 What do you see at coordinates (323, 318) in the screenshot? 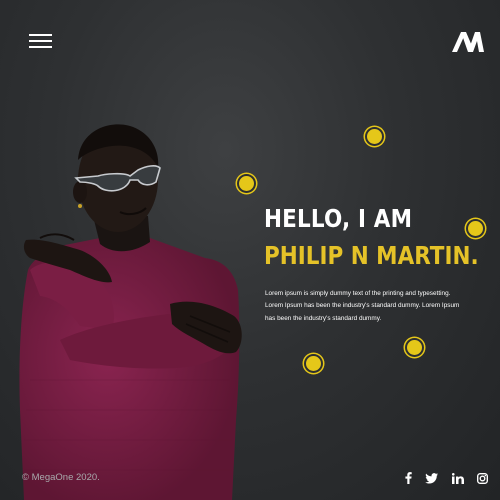
I see `hero-description-line: has been the industry's standard dummy.` at bounding box center [323, 318].